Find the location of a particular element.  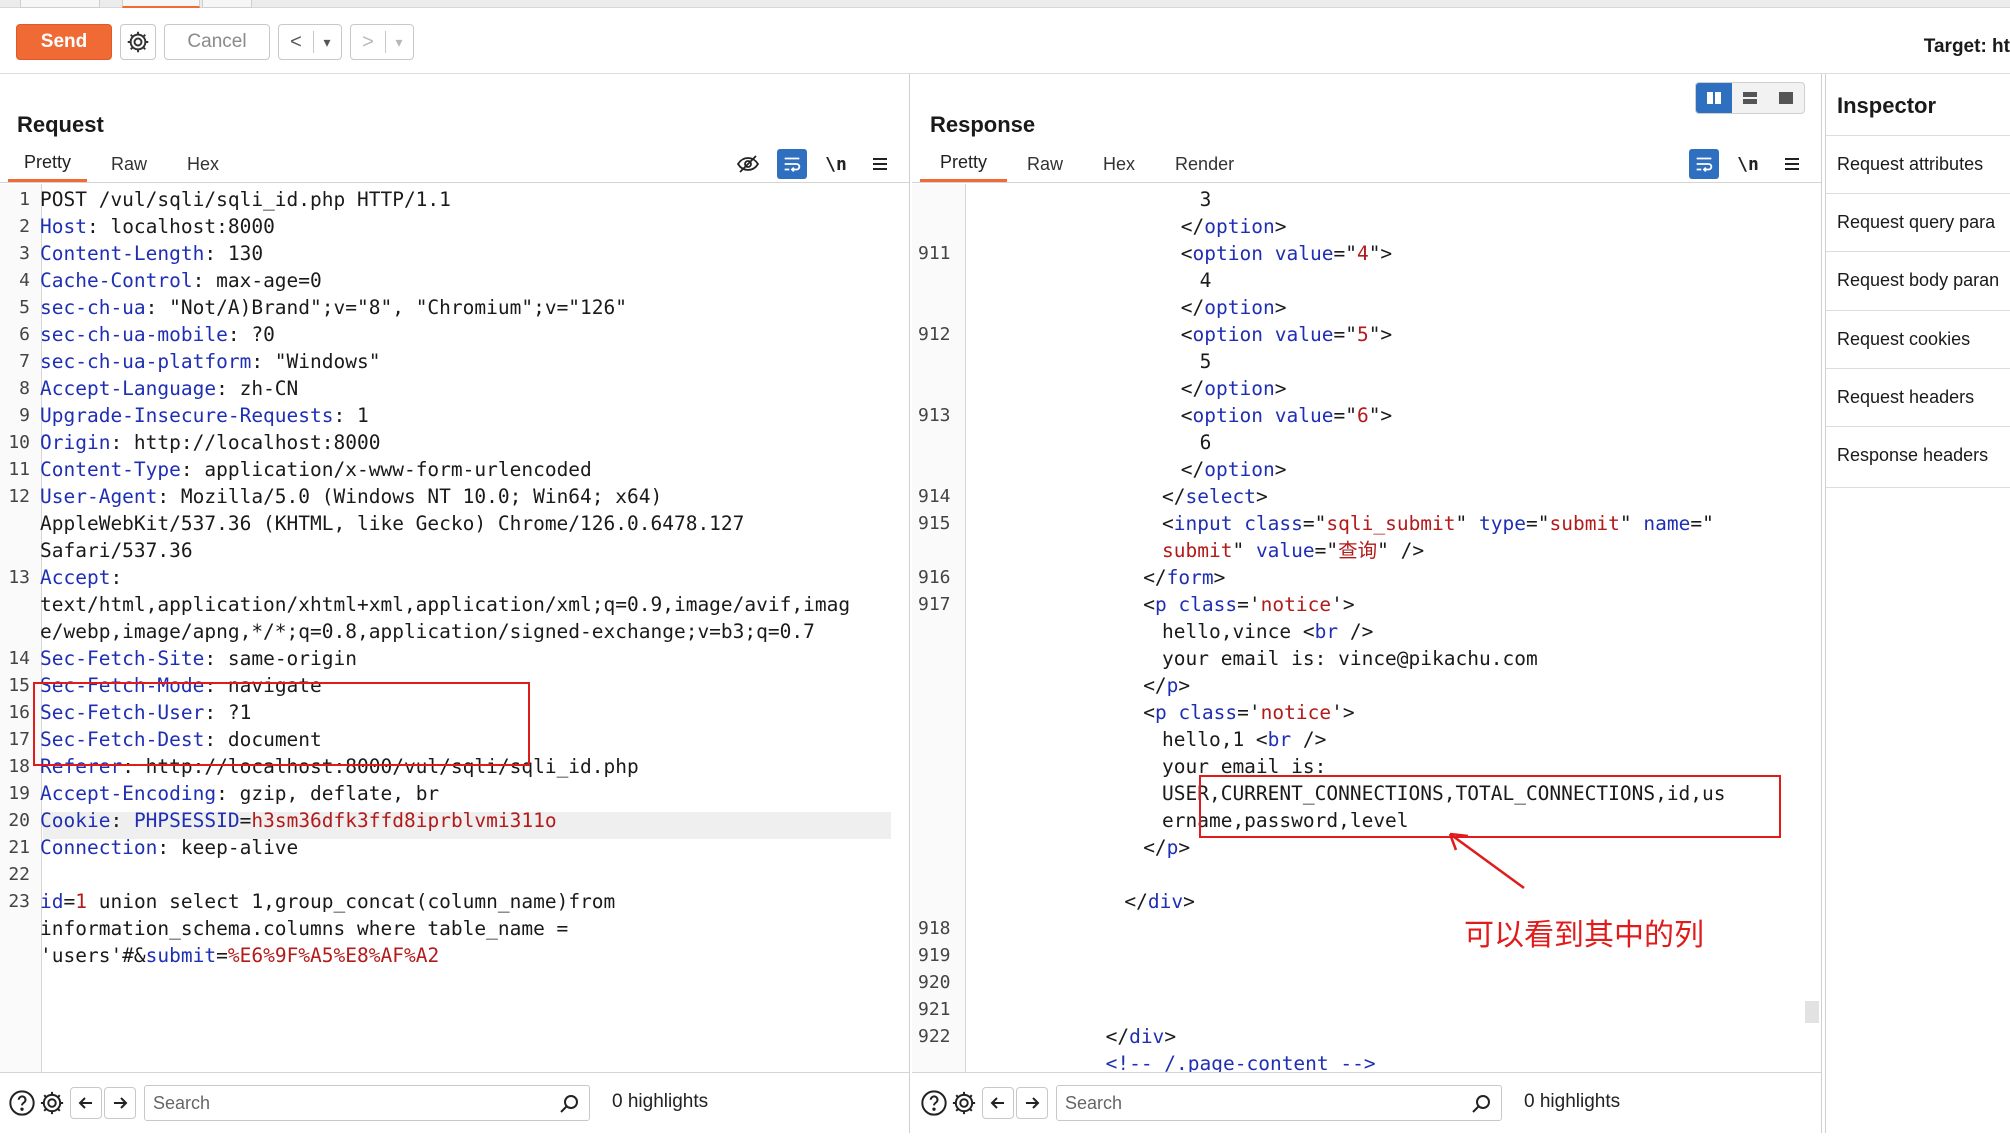

code-line: 914 </select> is located at coordinates (1366, 496).